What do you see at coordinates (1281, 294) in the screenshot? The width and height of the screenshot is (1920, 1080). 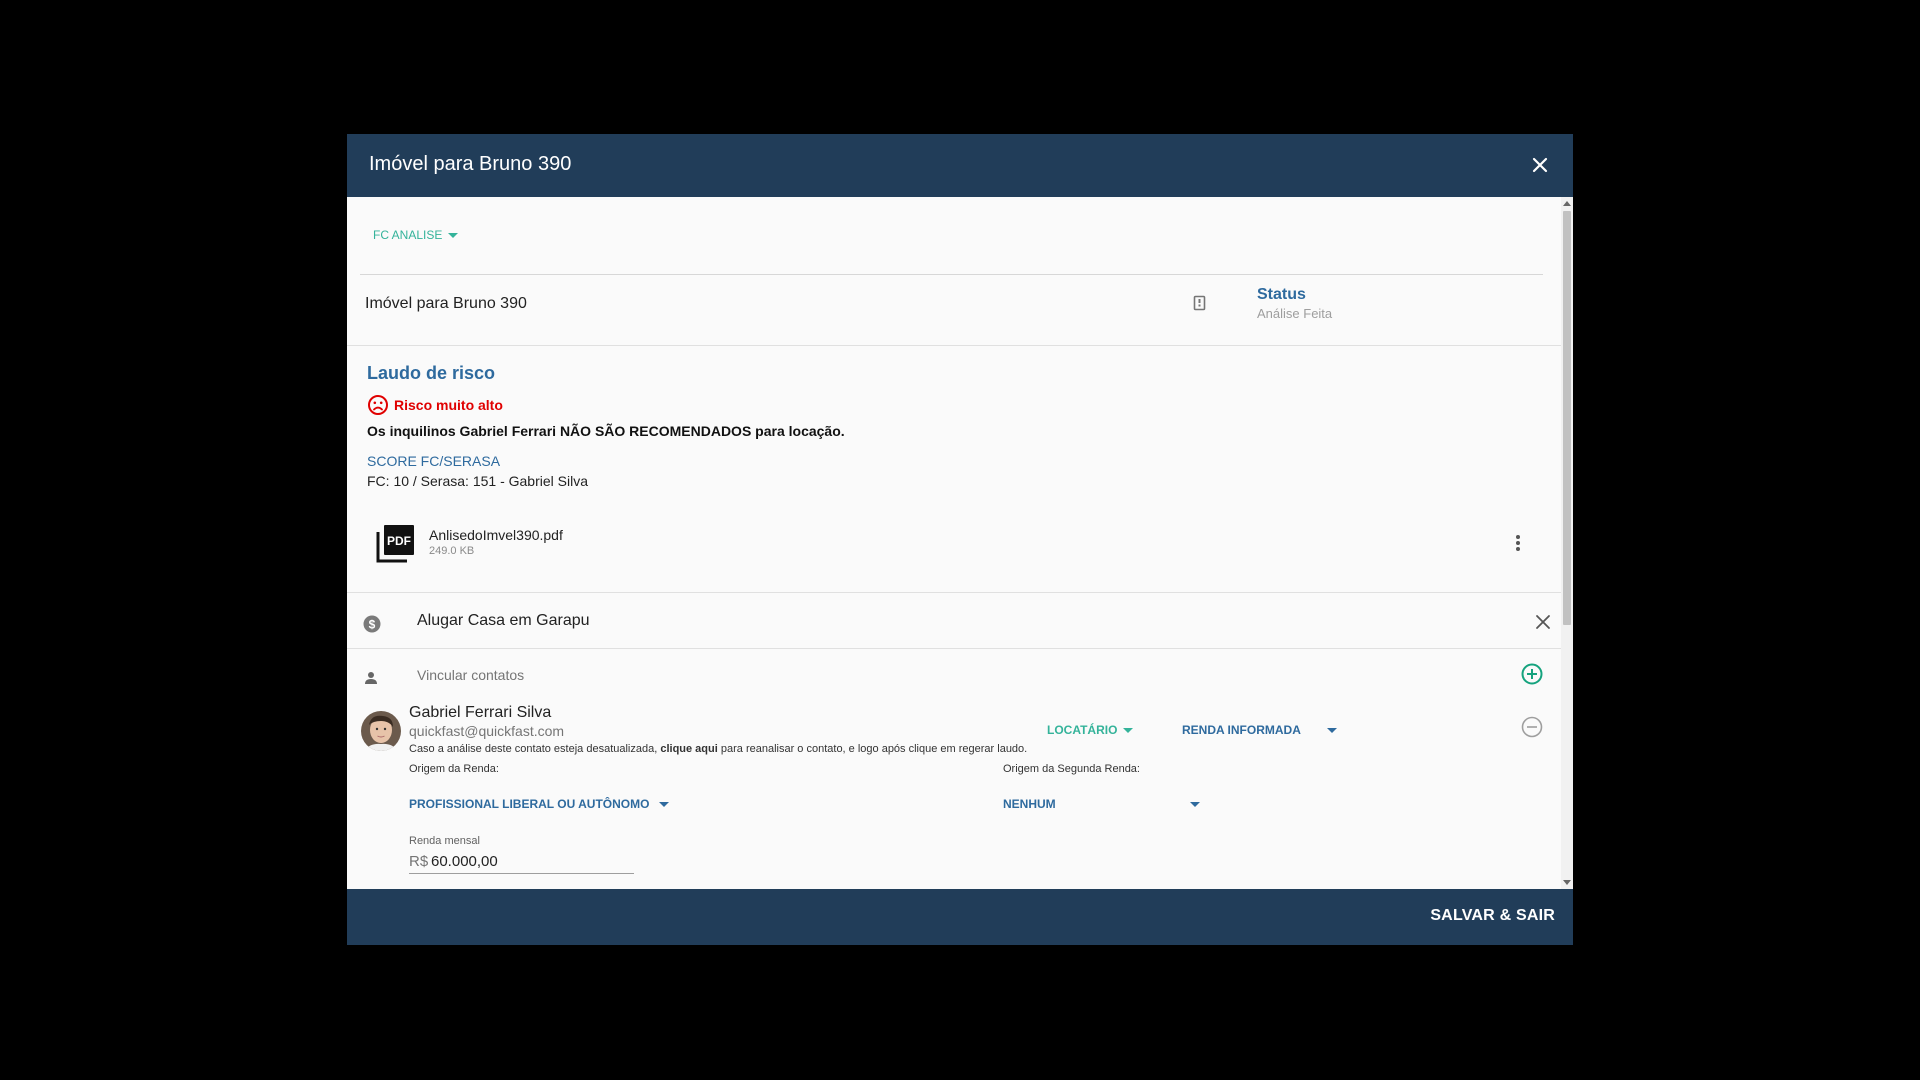 I see `status-label: Status` at bounding box center [1281, 294].